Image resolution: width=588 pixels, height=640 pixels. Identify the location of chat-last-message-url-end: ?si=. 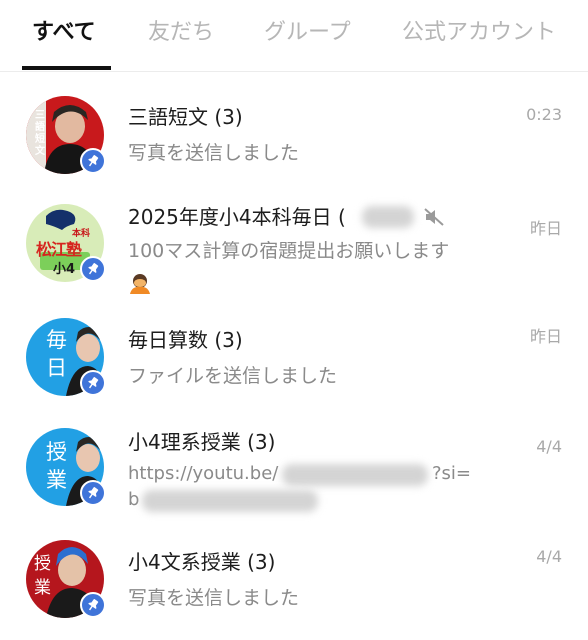
(452, 473).